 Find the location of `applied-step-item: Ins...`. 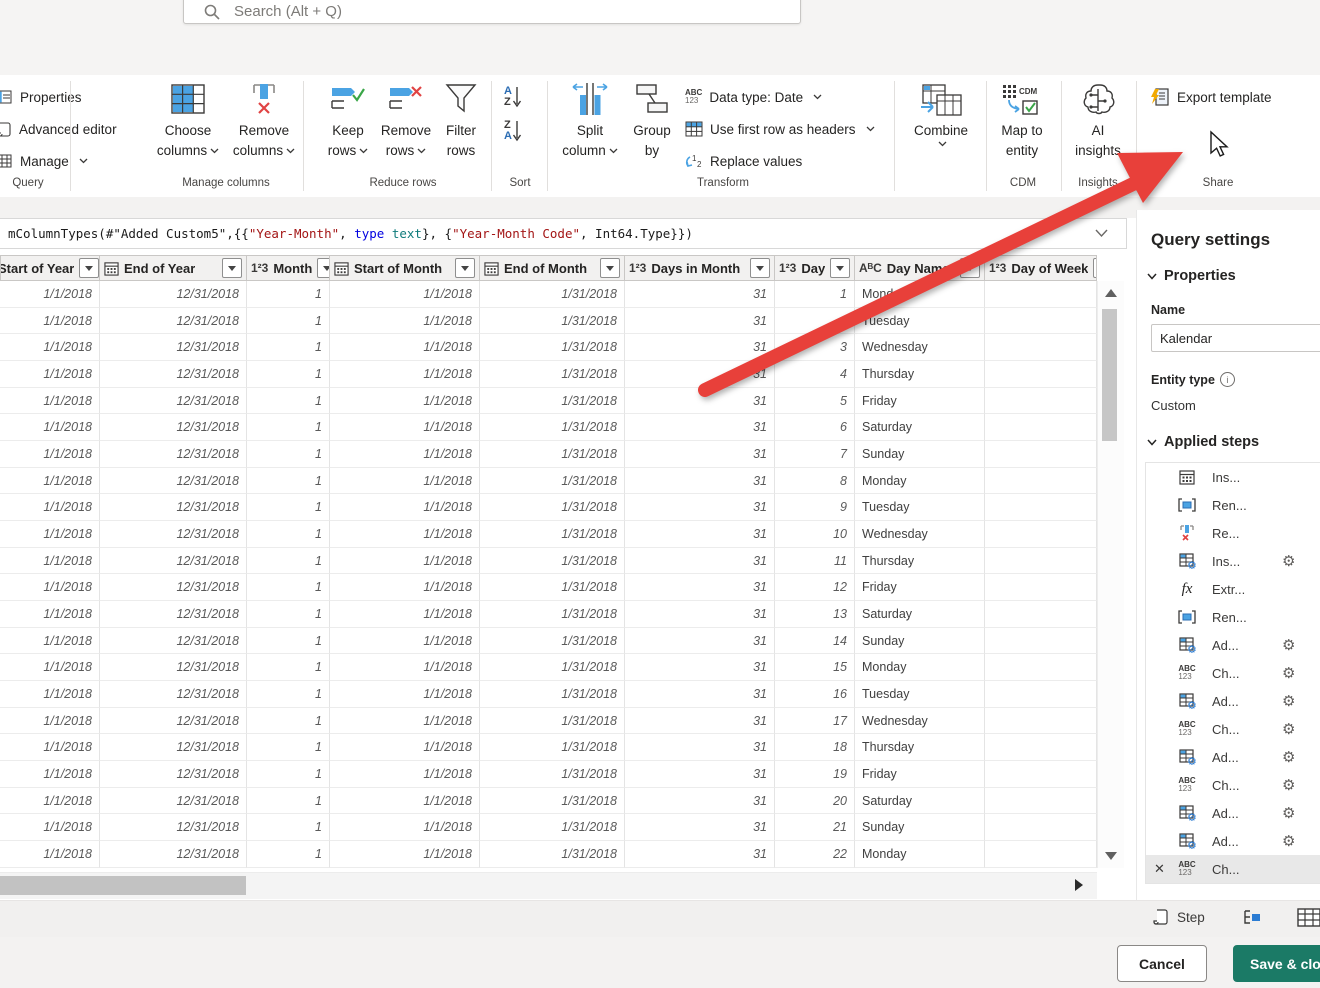

applied-step-item: Ins... is located at coordinates (1233, 477).